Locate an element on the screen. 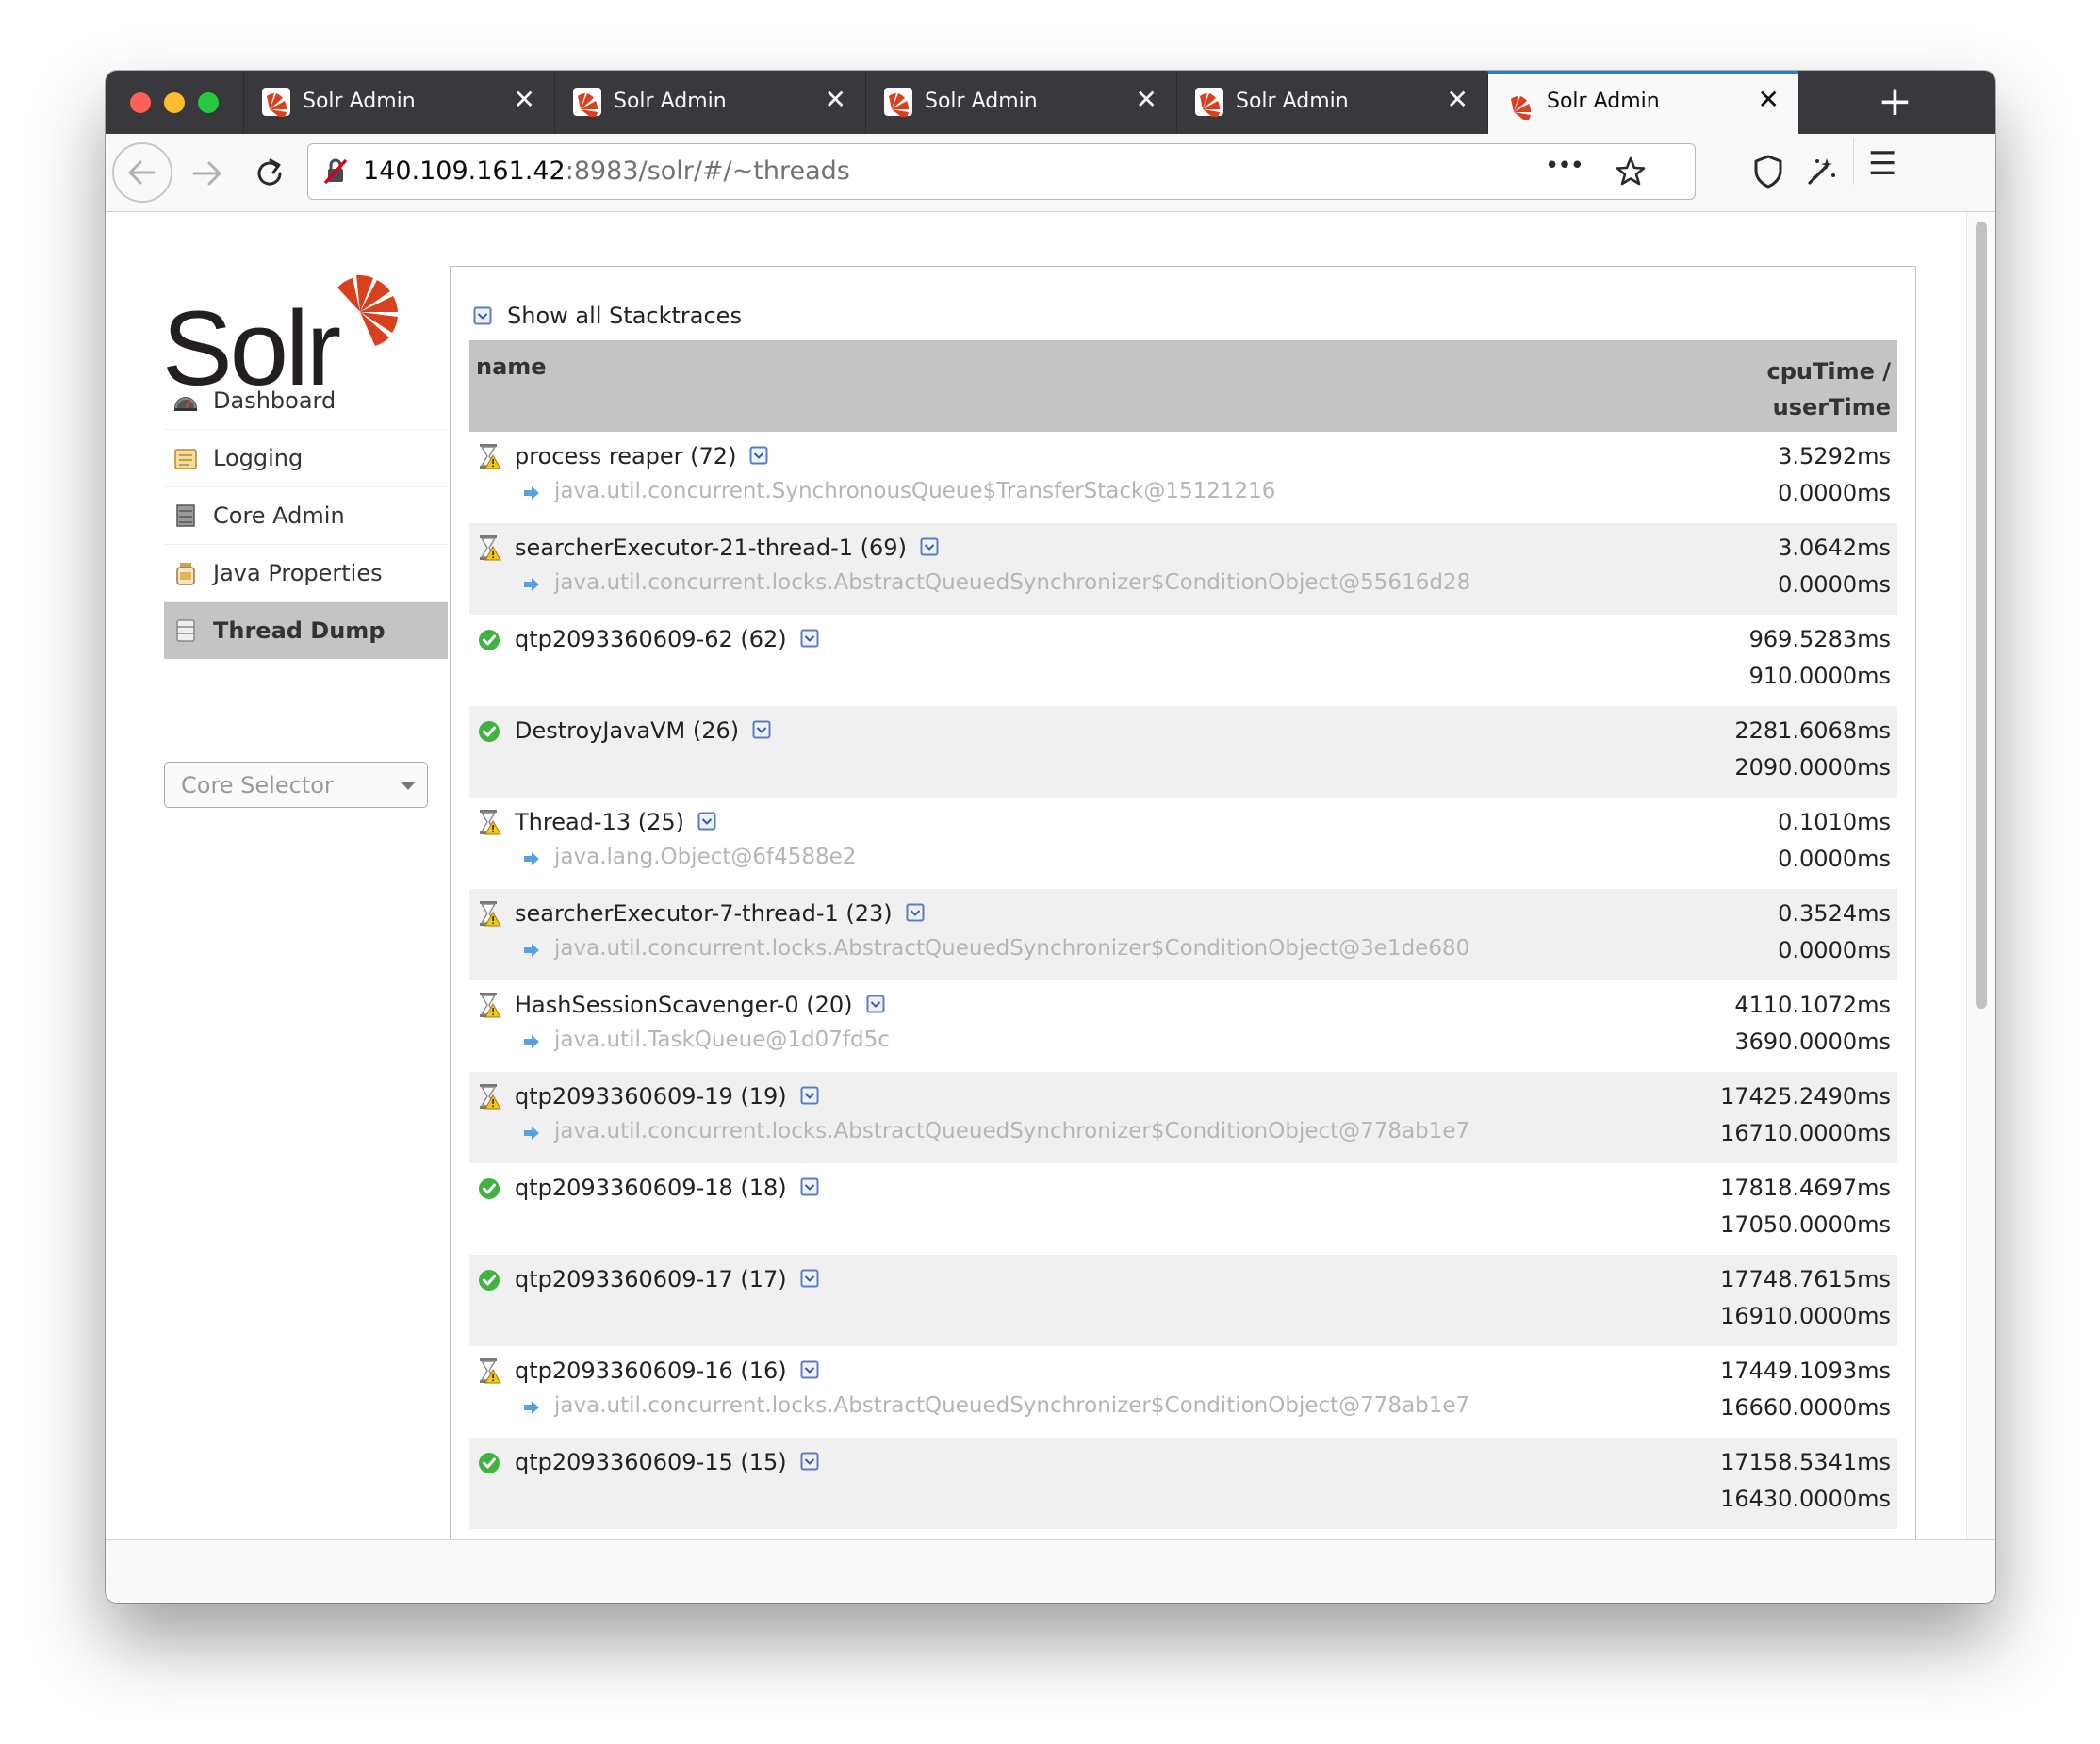 The image size is (2100, 1744). lock-object: java.lang.Object@6f4588e2 is located at coordinates (705, 857).